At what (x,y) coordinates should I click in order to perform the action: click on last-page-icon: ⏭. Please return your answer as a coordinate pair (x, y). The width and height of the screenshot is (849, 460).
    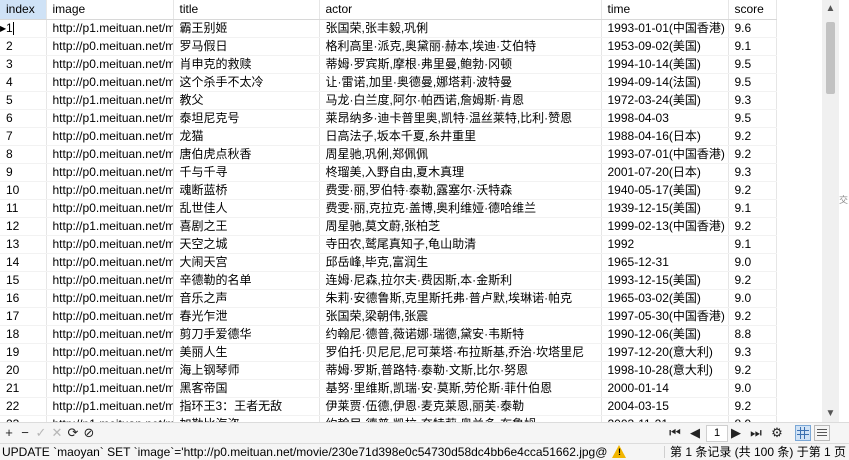
    Looking at the image, I should click on (756, 433).